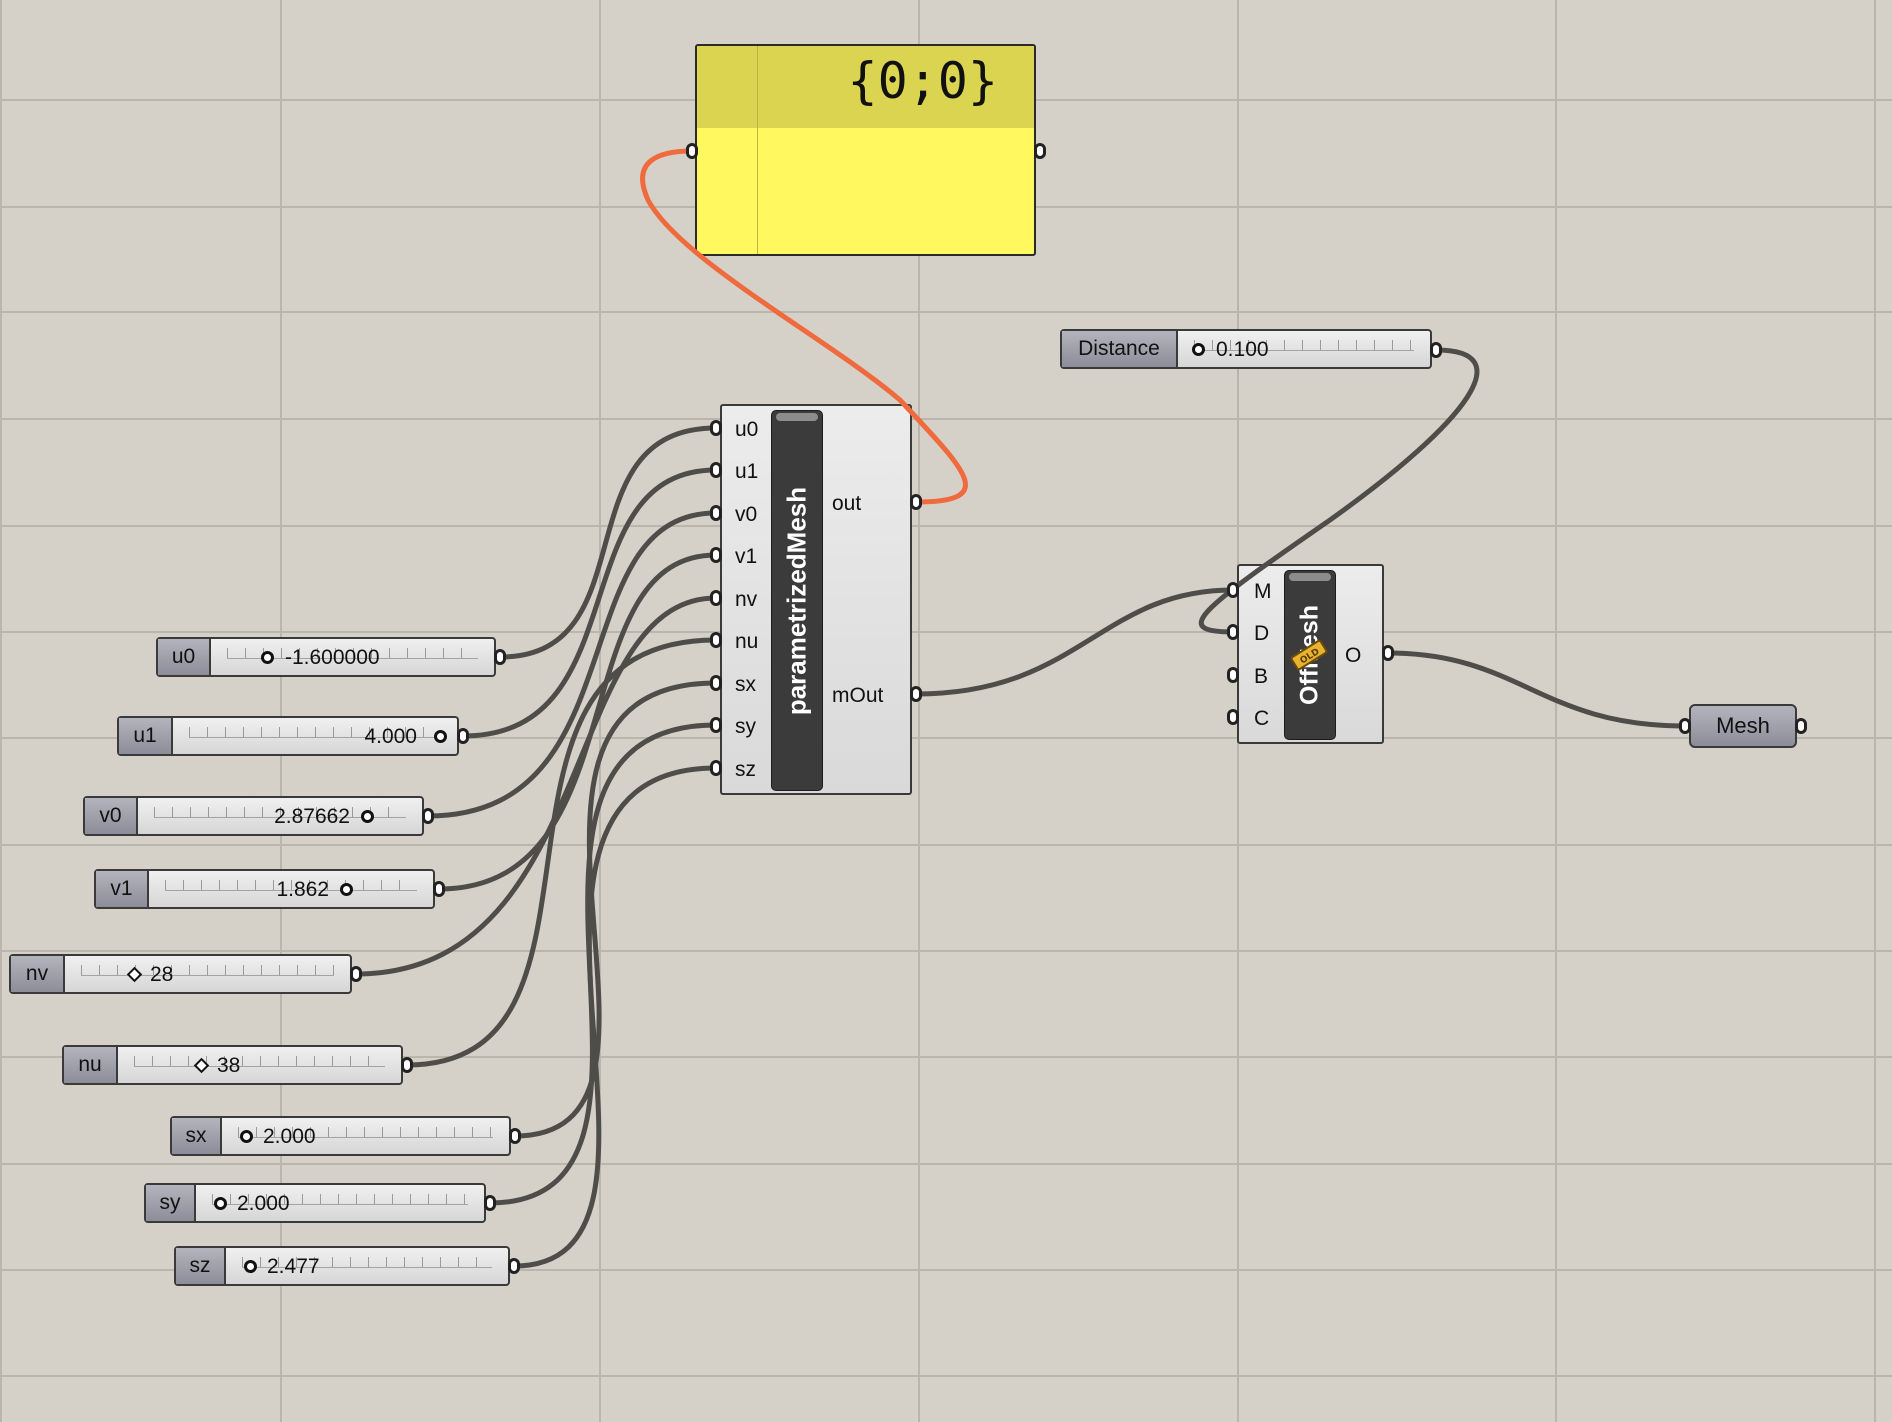 Image resolution: width=1892 pixels, height=1422 pixels. What do you see at coordinates (1261, 676) in the screenshot?
I see `input-b-label: B` at bounding box center [1261, 676].